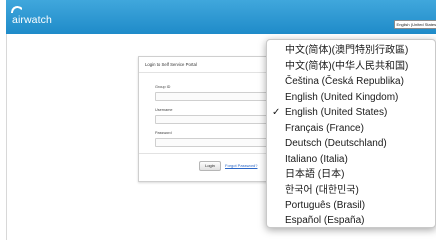 Image resolution: width=436 pixels, height=240 pixels. I want to click on language-option-label: 中文(简体)(澳門特別行政區), so click(347, 50).